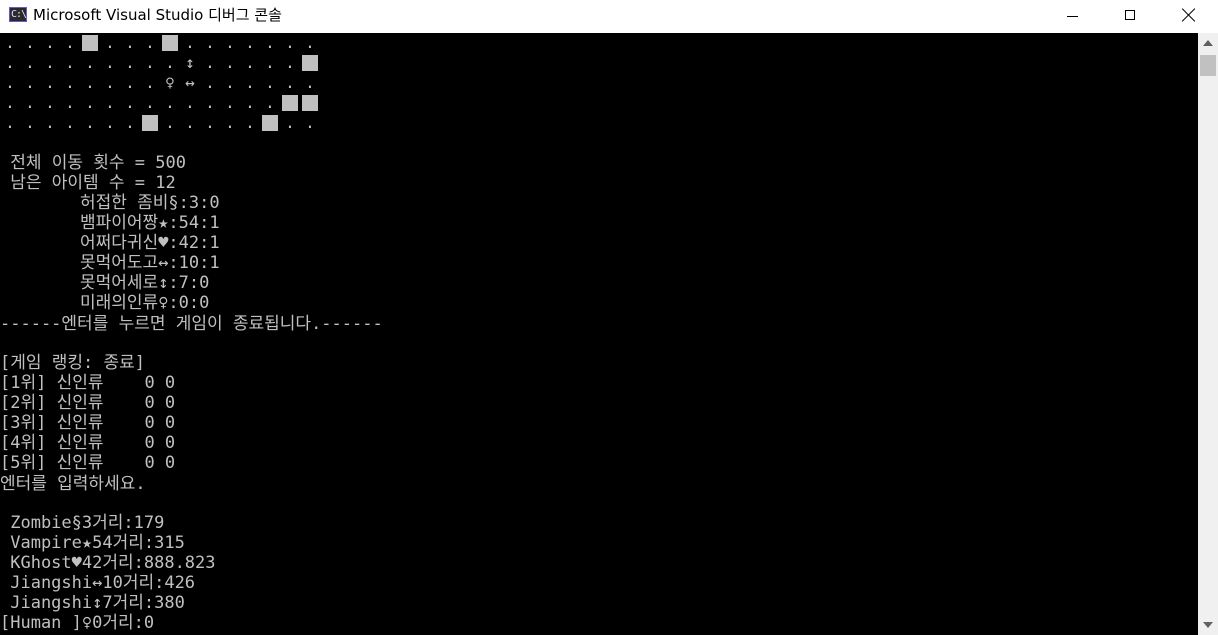 Image resolution: width=1218 pixels, height=635 pixels. I want to click on grid-character: ↕, so click(190, 62).